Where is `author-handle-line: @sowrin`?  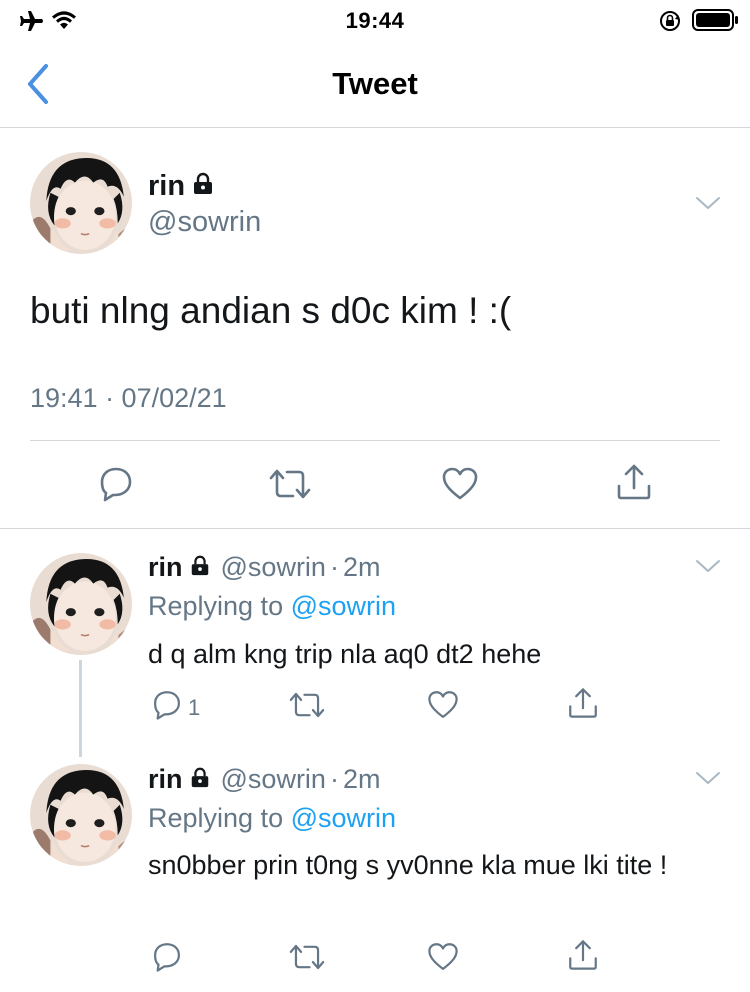 author-handle-line: @sowrin is located at coordinates (204, 222).